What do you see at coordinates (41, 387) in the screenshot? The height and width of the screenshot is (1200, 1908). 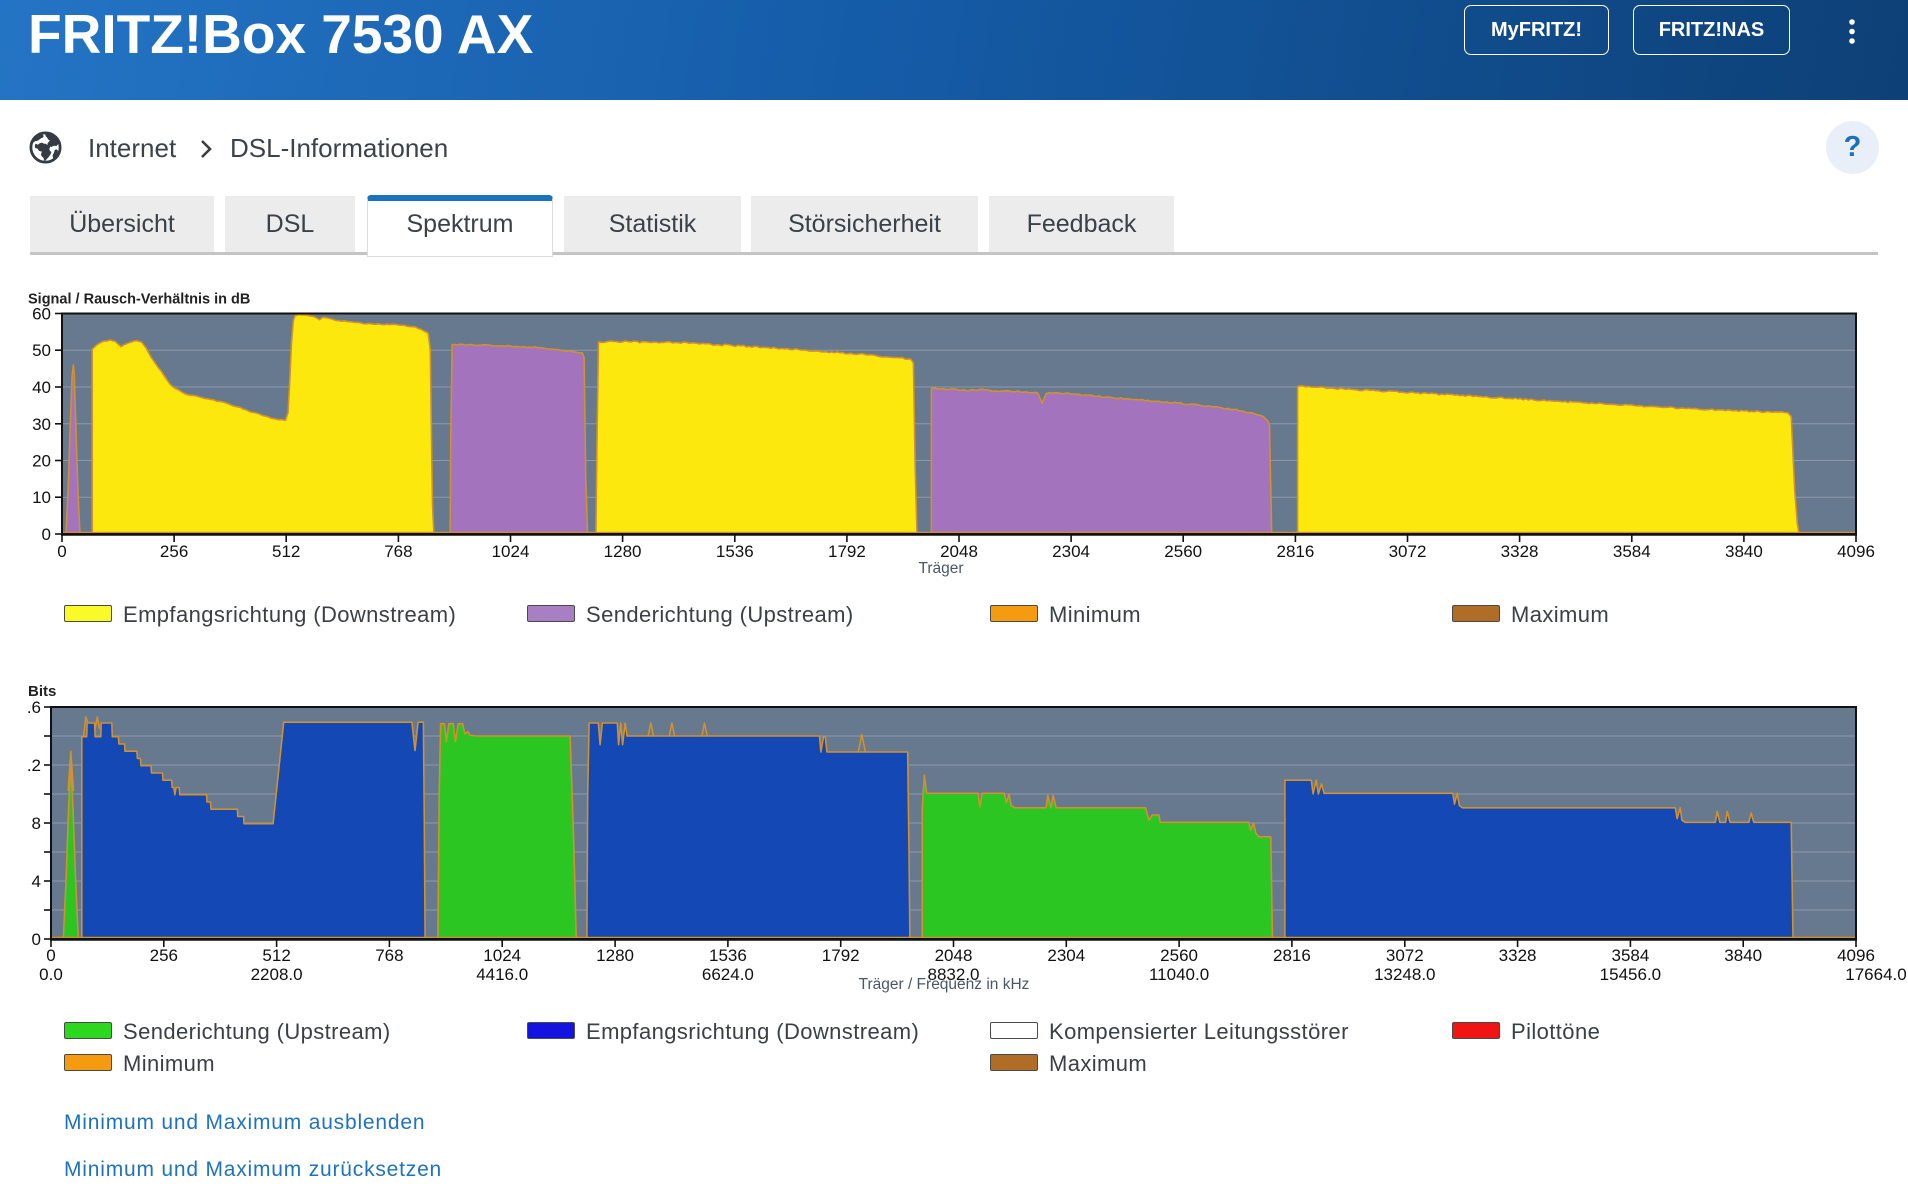 I see `svg-text: 40` at bounding box center [41, 387].